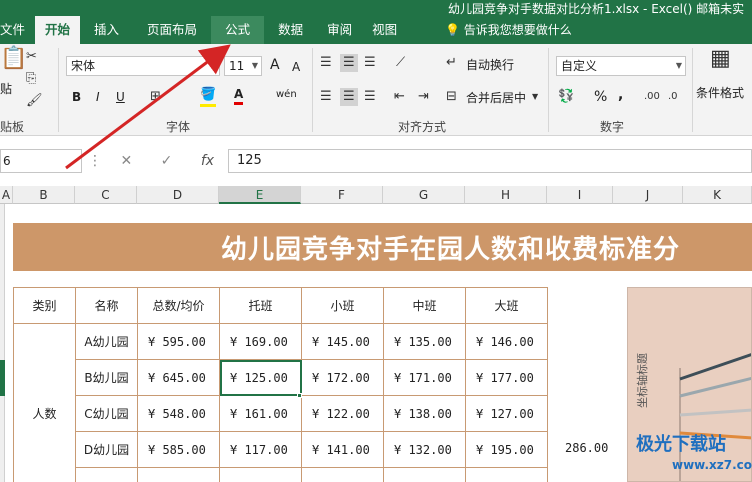 This screenshot has height=482, width=752. I want to click on format-painter-icon: 🖌, so click(34, 101).